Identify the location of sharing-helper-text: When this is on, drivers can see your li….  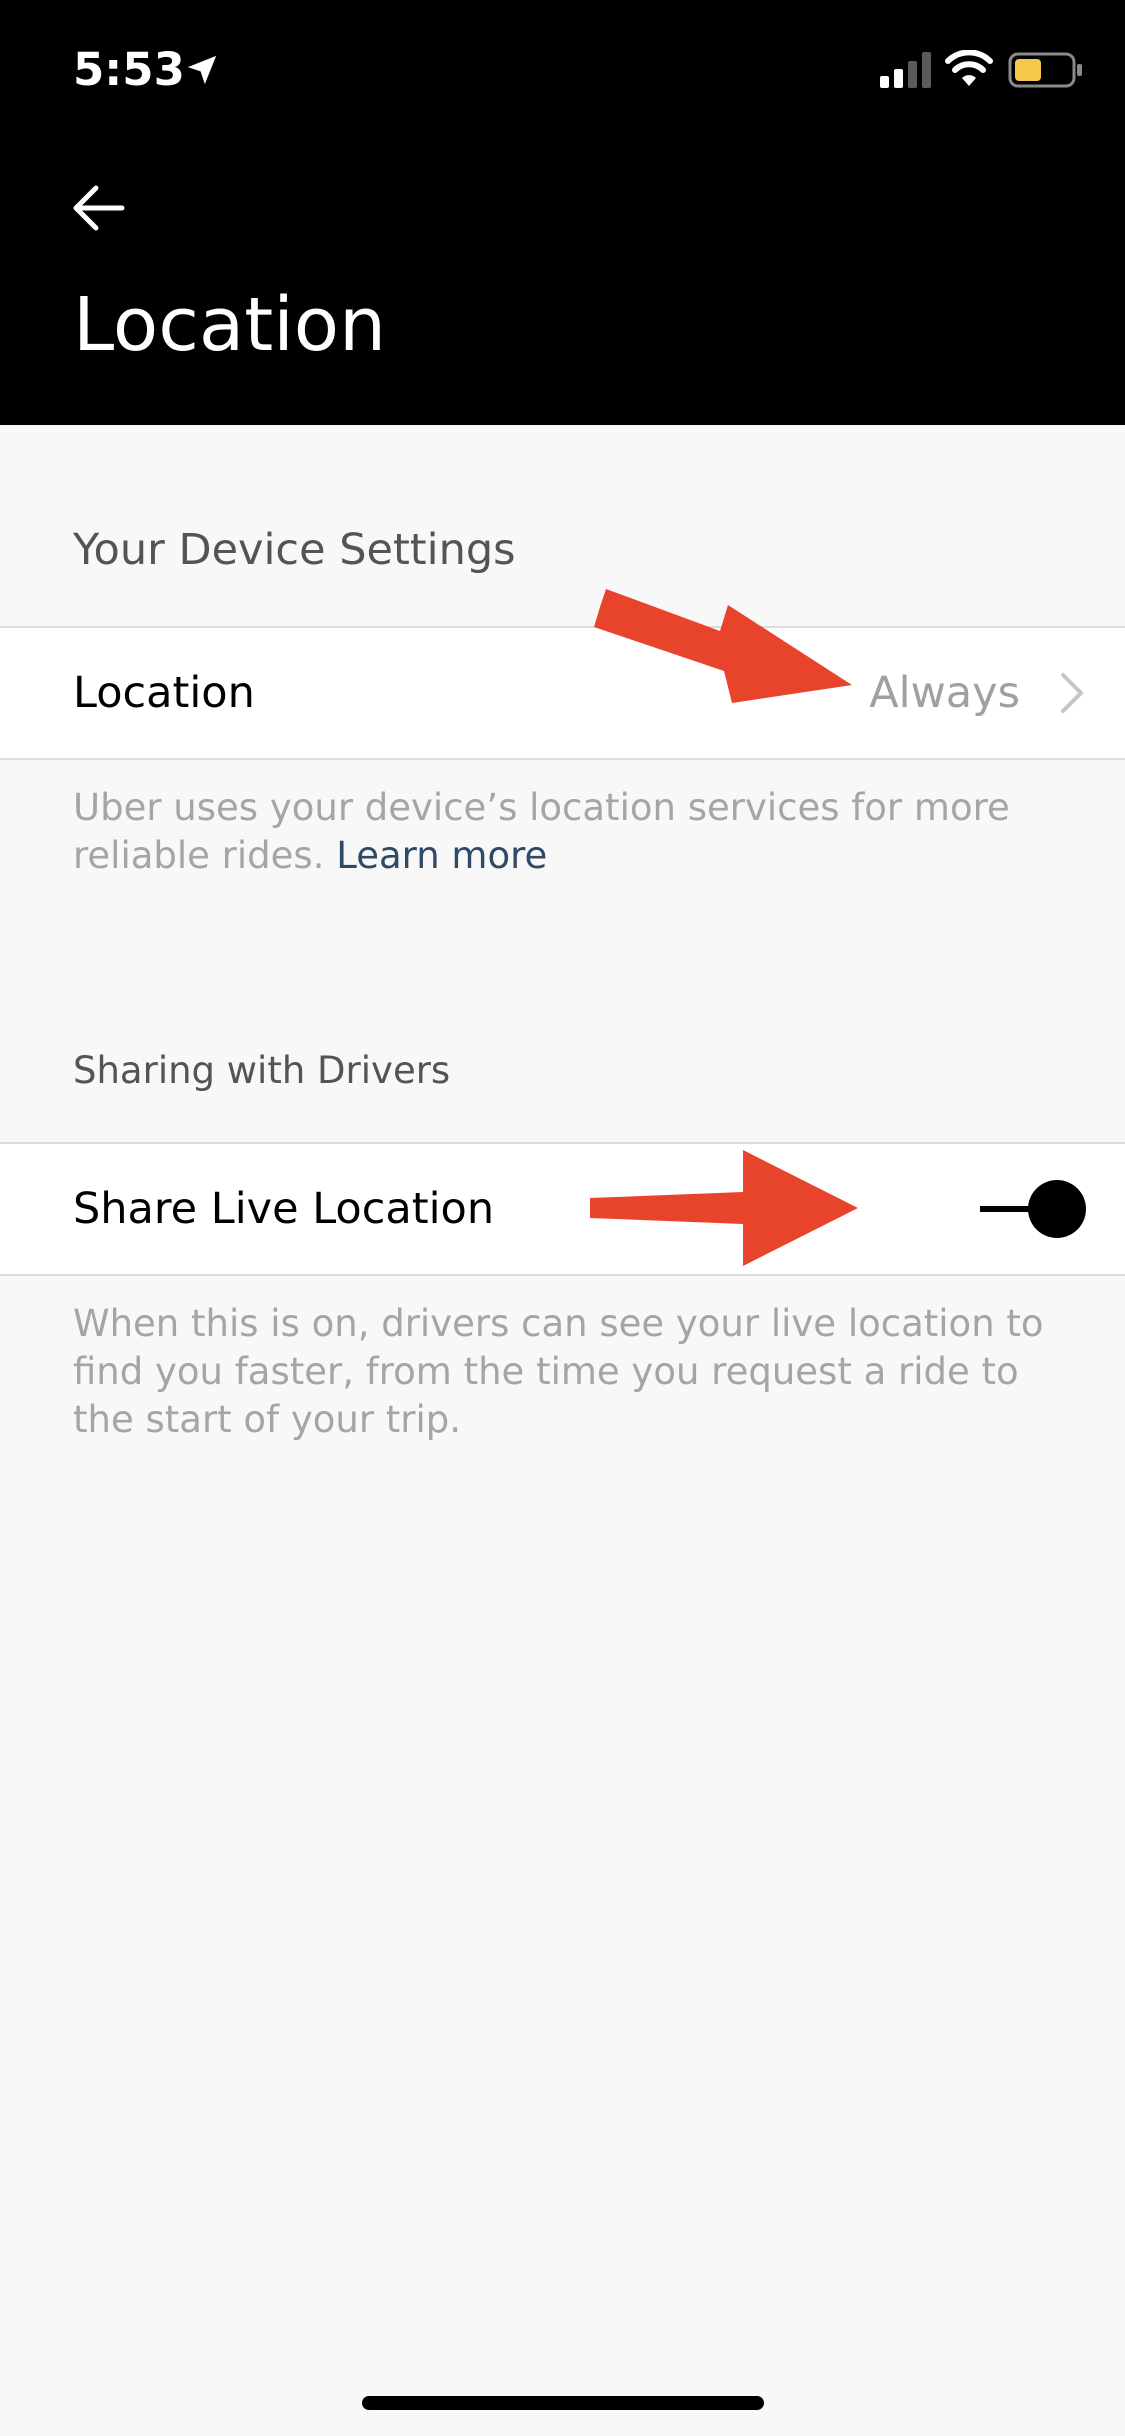
(558, 1371).